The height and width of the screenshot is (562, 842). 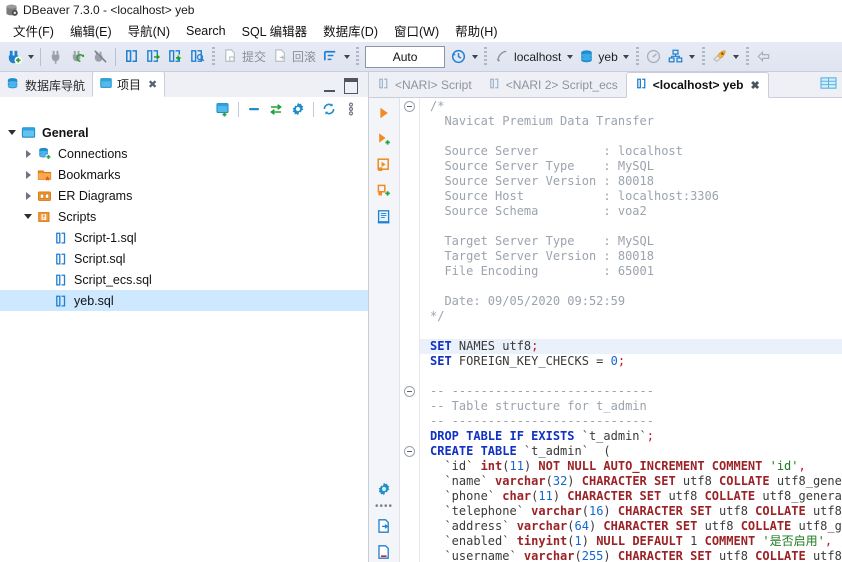 What do you see at coordinates (305, 56) in the screenshot?
I see `rollback-label: 回滚` at bounding box center [305, 56].